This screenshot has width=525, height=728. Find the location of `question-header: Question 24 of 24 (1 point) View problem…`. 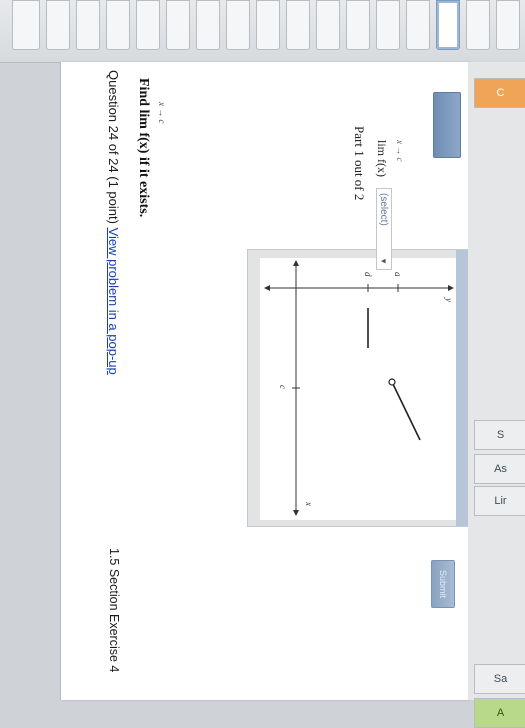

question-header: Question 24 of 24 (1 point) View problem… is located at coordinates (113, 222).